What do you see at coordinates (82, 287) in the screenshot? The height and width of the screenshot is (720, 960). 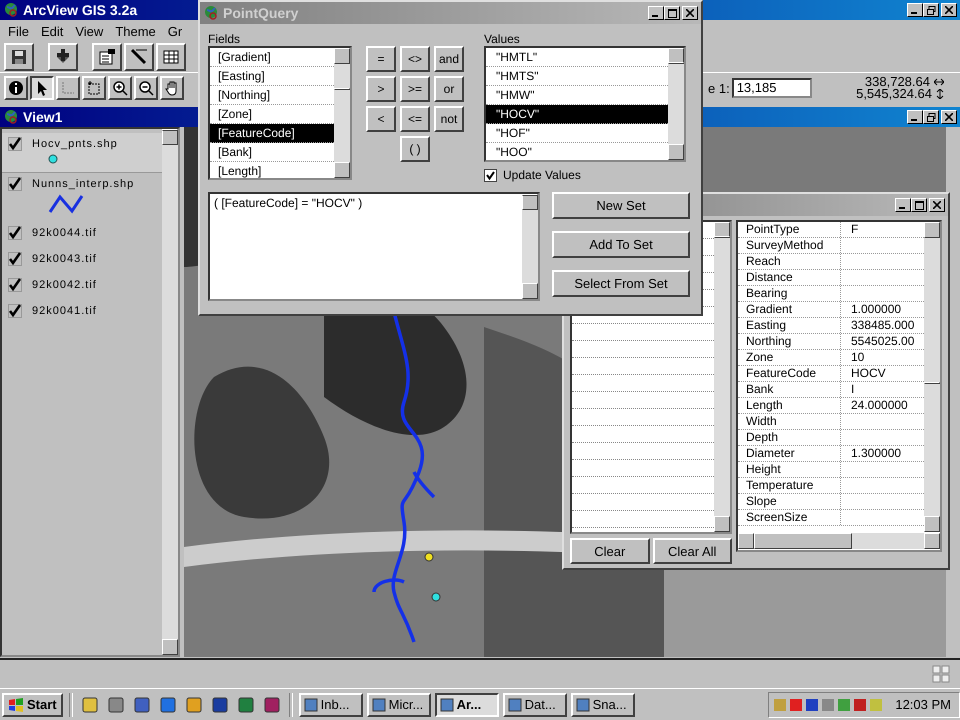 I see `theme-entry: 92k0042.tif` at bounding box center [82, 287].